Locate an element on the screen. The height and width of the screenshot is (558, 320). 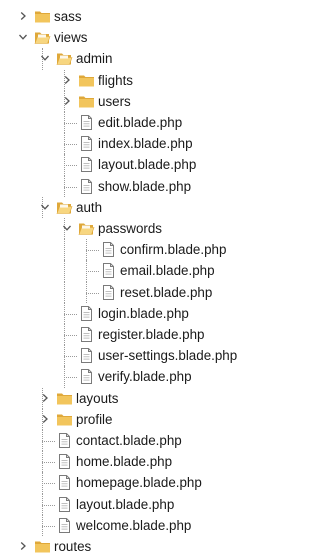
tree-folder-users: users is located at coordinates (131, 101).